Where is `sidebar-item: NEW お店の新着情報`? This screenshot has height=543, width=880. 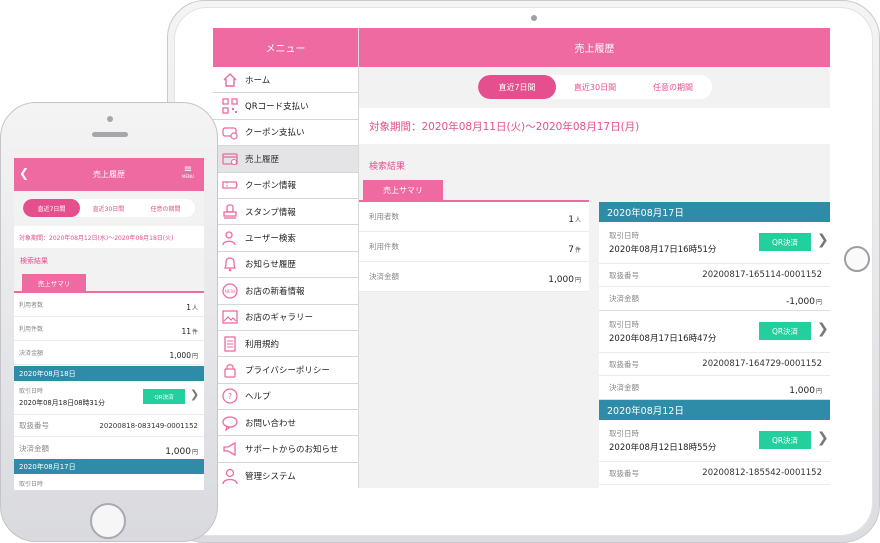 sidebar-item: NEW お店の新着情報 is located at coordinates (285, 291).